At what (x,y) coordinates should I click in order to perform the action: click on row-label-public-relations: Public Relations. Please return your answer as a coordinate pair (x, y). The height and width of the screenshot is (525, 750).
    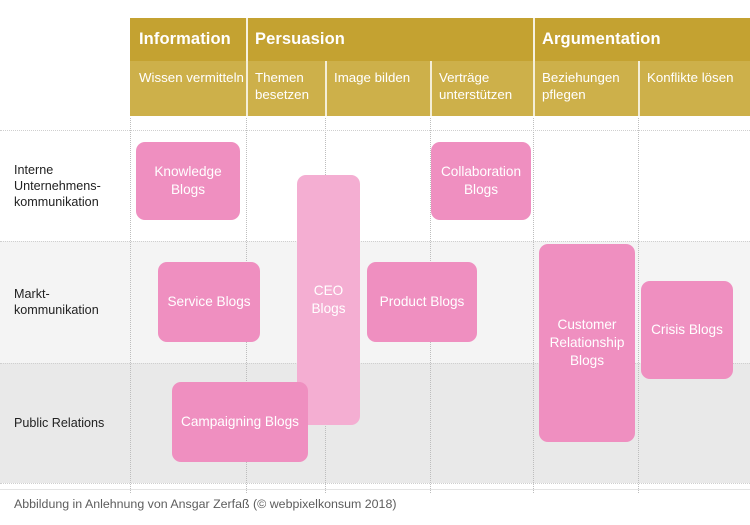
    Looking at the image, I should click on (70, 423).